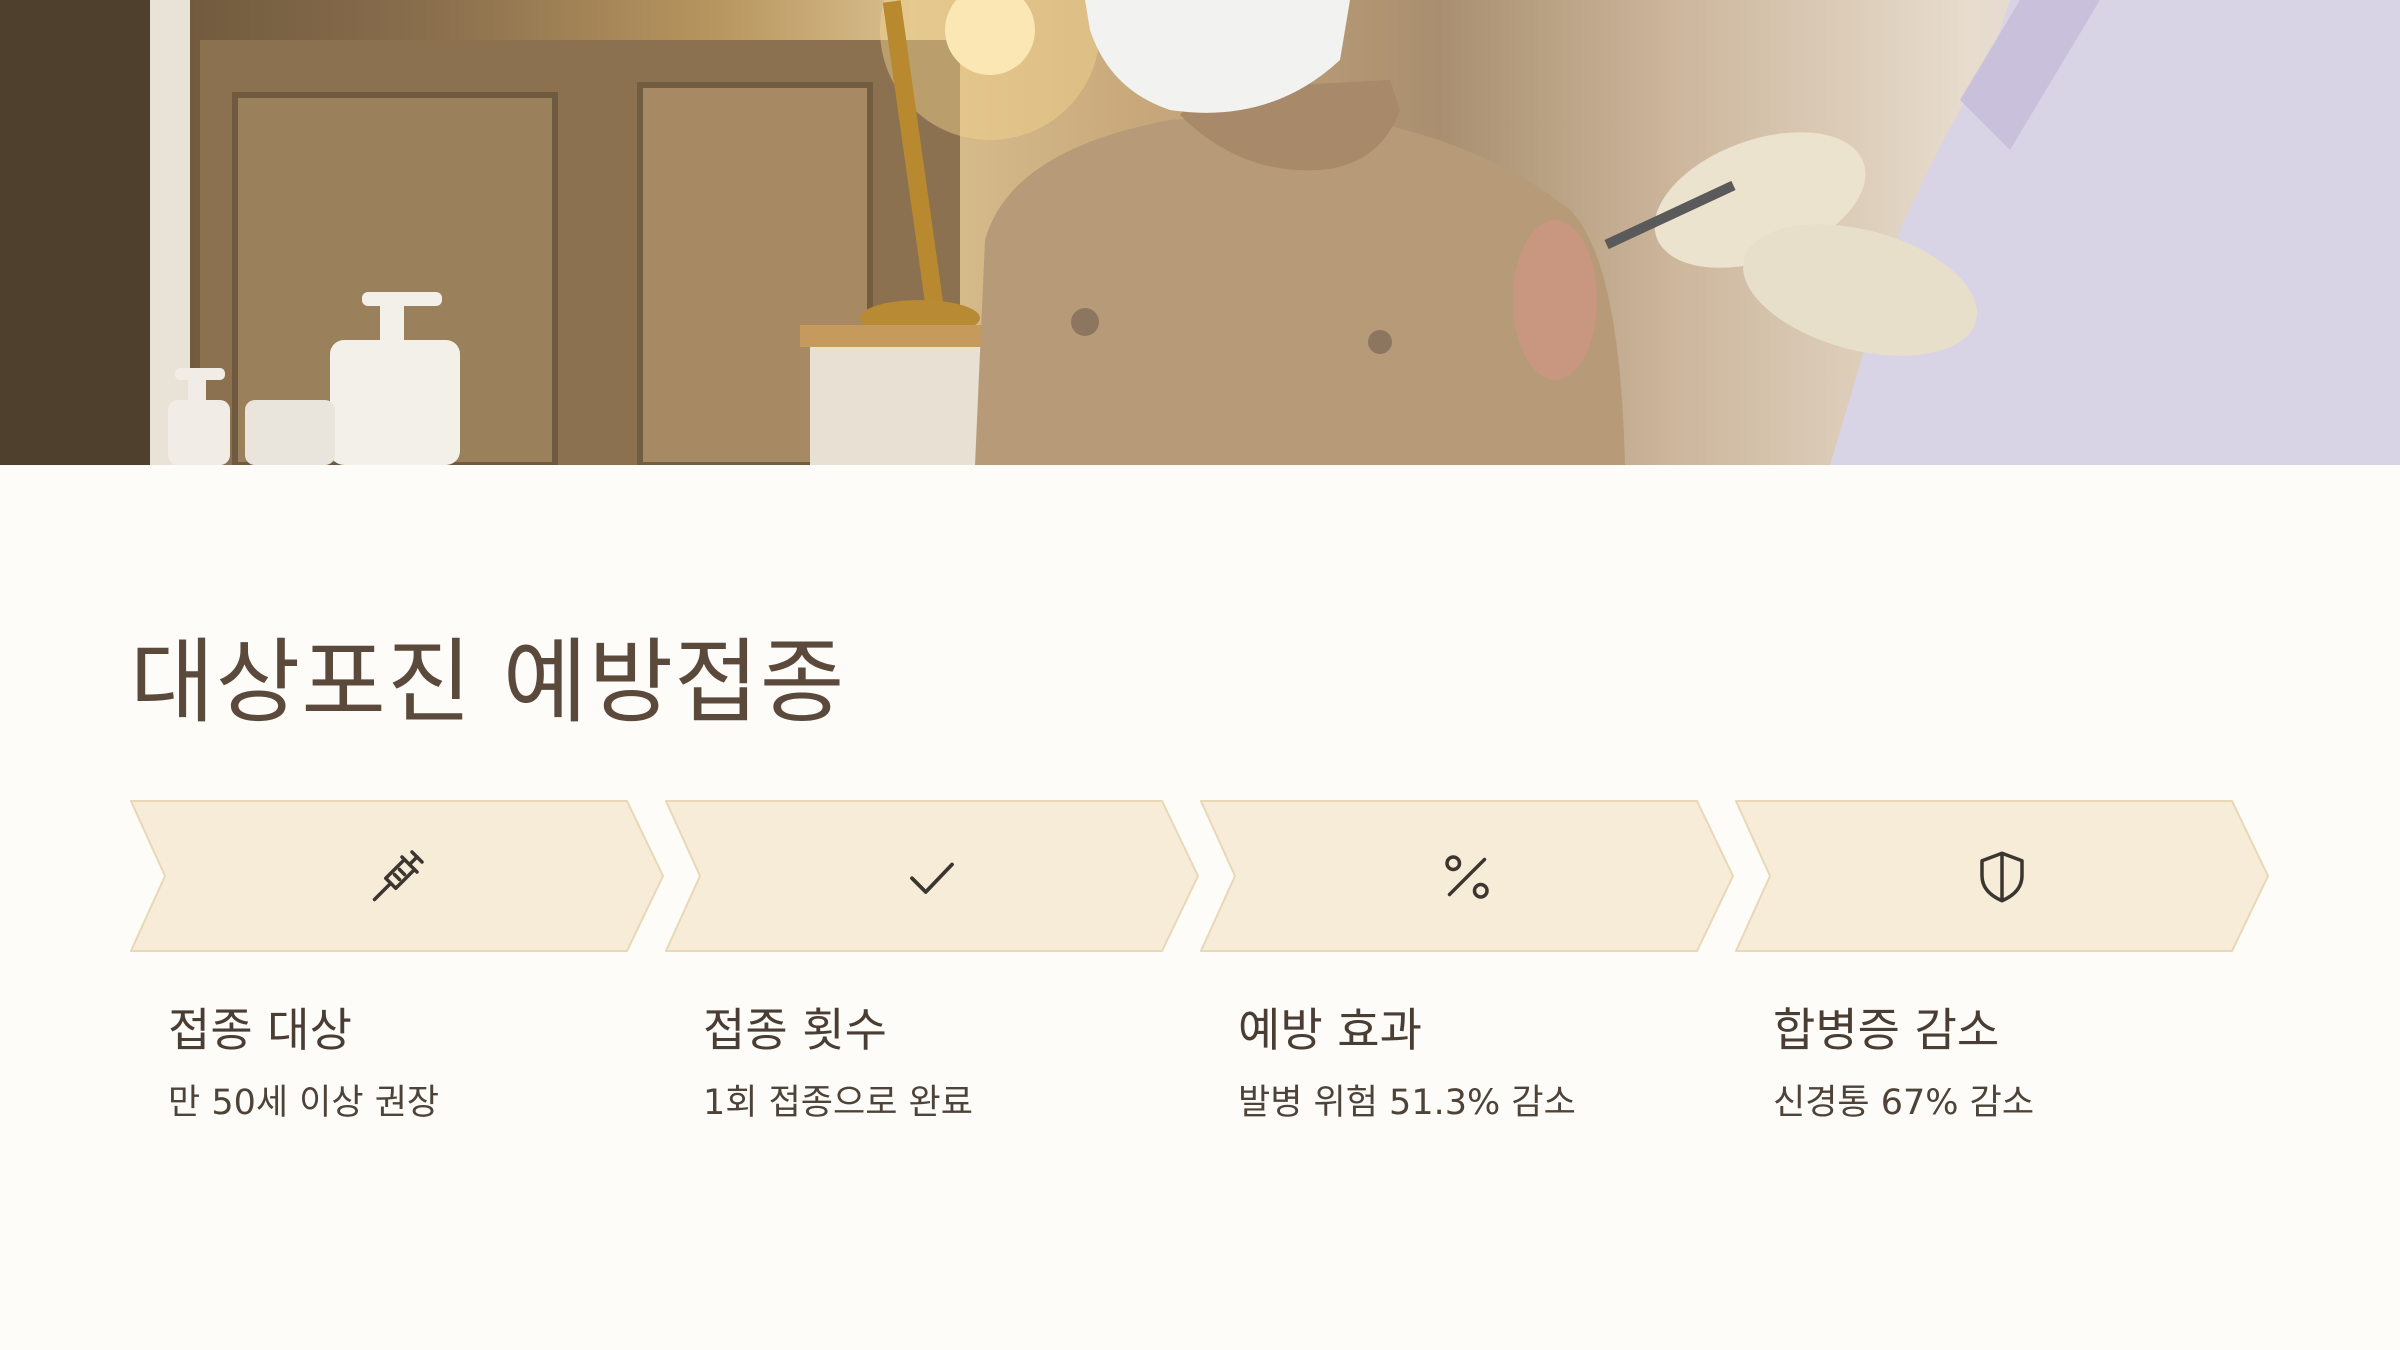 This screenshot has width=2400, height=1350. Describe the element at coordinates (488, 682) in the screenshot. I see `page-title: 대상포진 예방접종` at that location.